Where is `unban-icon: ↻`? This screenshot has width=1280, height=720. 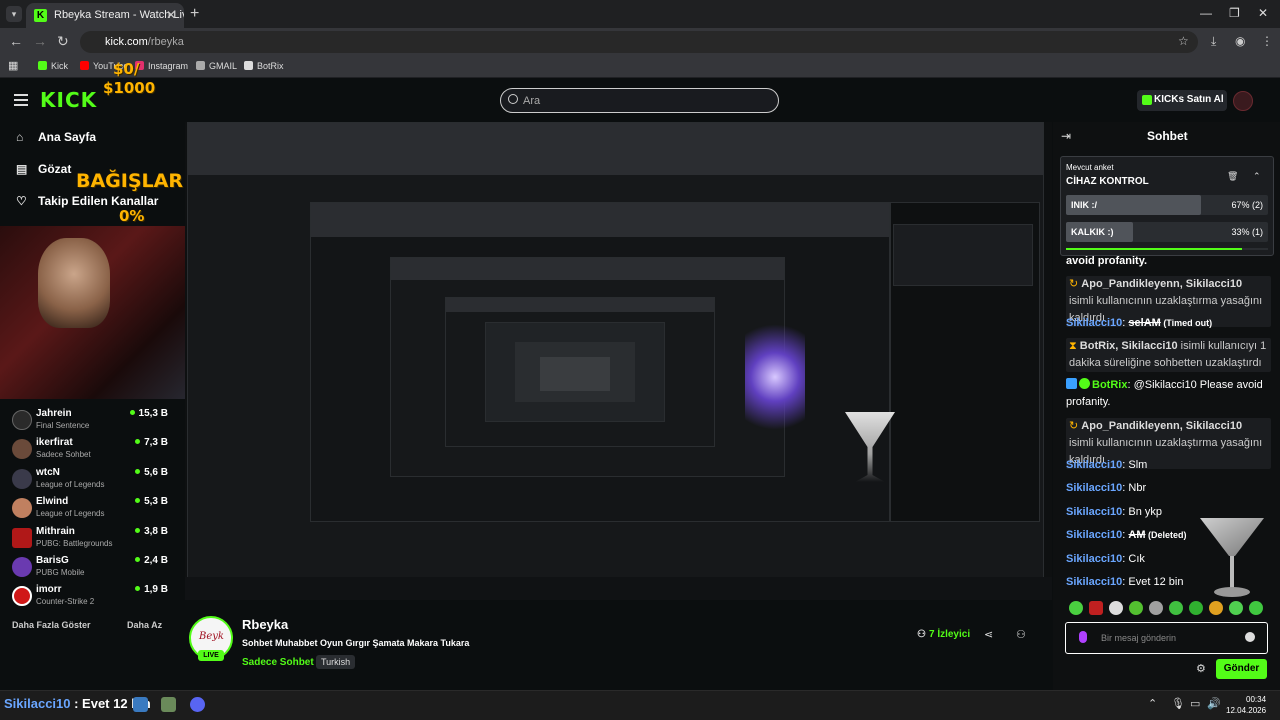 unban-icon: ↻ is located at coordinates (1074, 284).